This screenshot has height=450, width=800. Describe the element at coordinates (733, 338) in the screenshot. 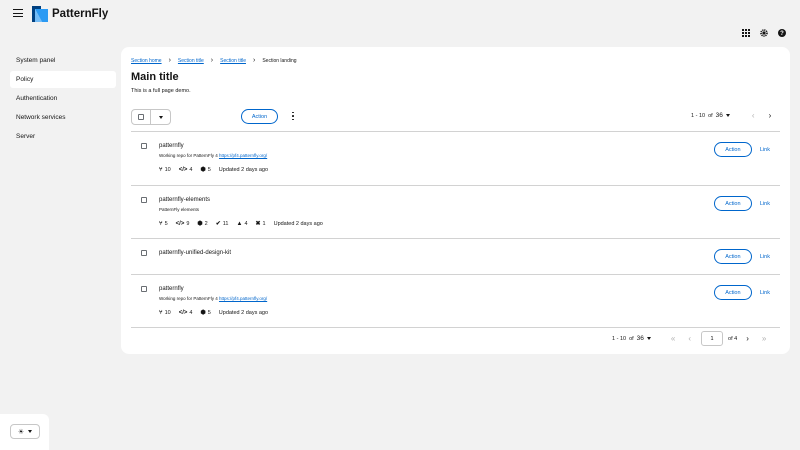

I see `pagination-of-pages: of 4` at that location.